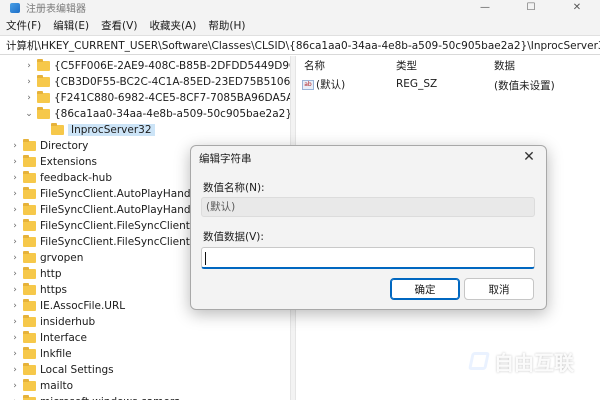 This screenshot has width=600, height=400. I want to click on tree-item: › http, so click(36, 274).